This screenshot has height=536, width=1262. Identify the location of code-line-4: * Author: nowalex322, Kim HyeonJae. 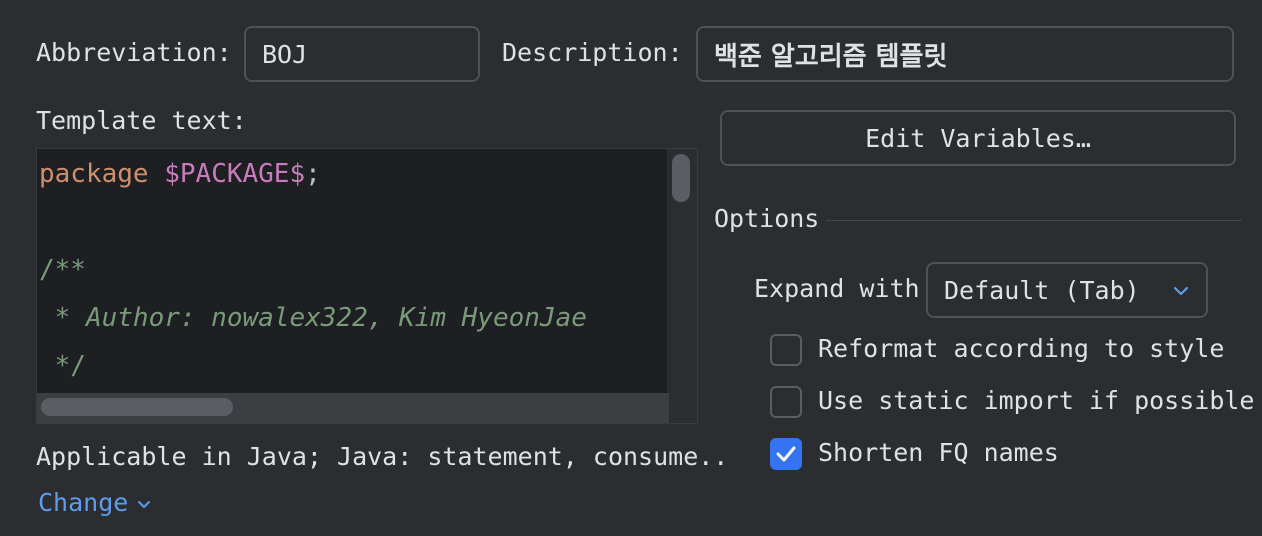
(313, 318).